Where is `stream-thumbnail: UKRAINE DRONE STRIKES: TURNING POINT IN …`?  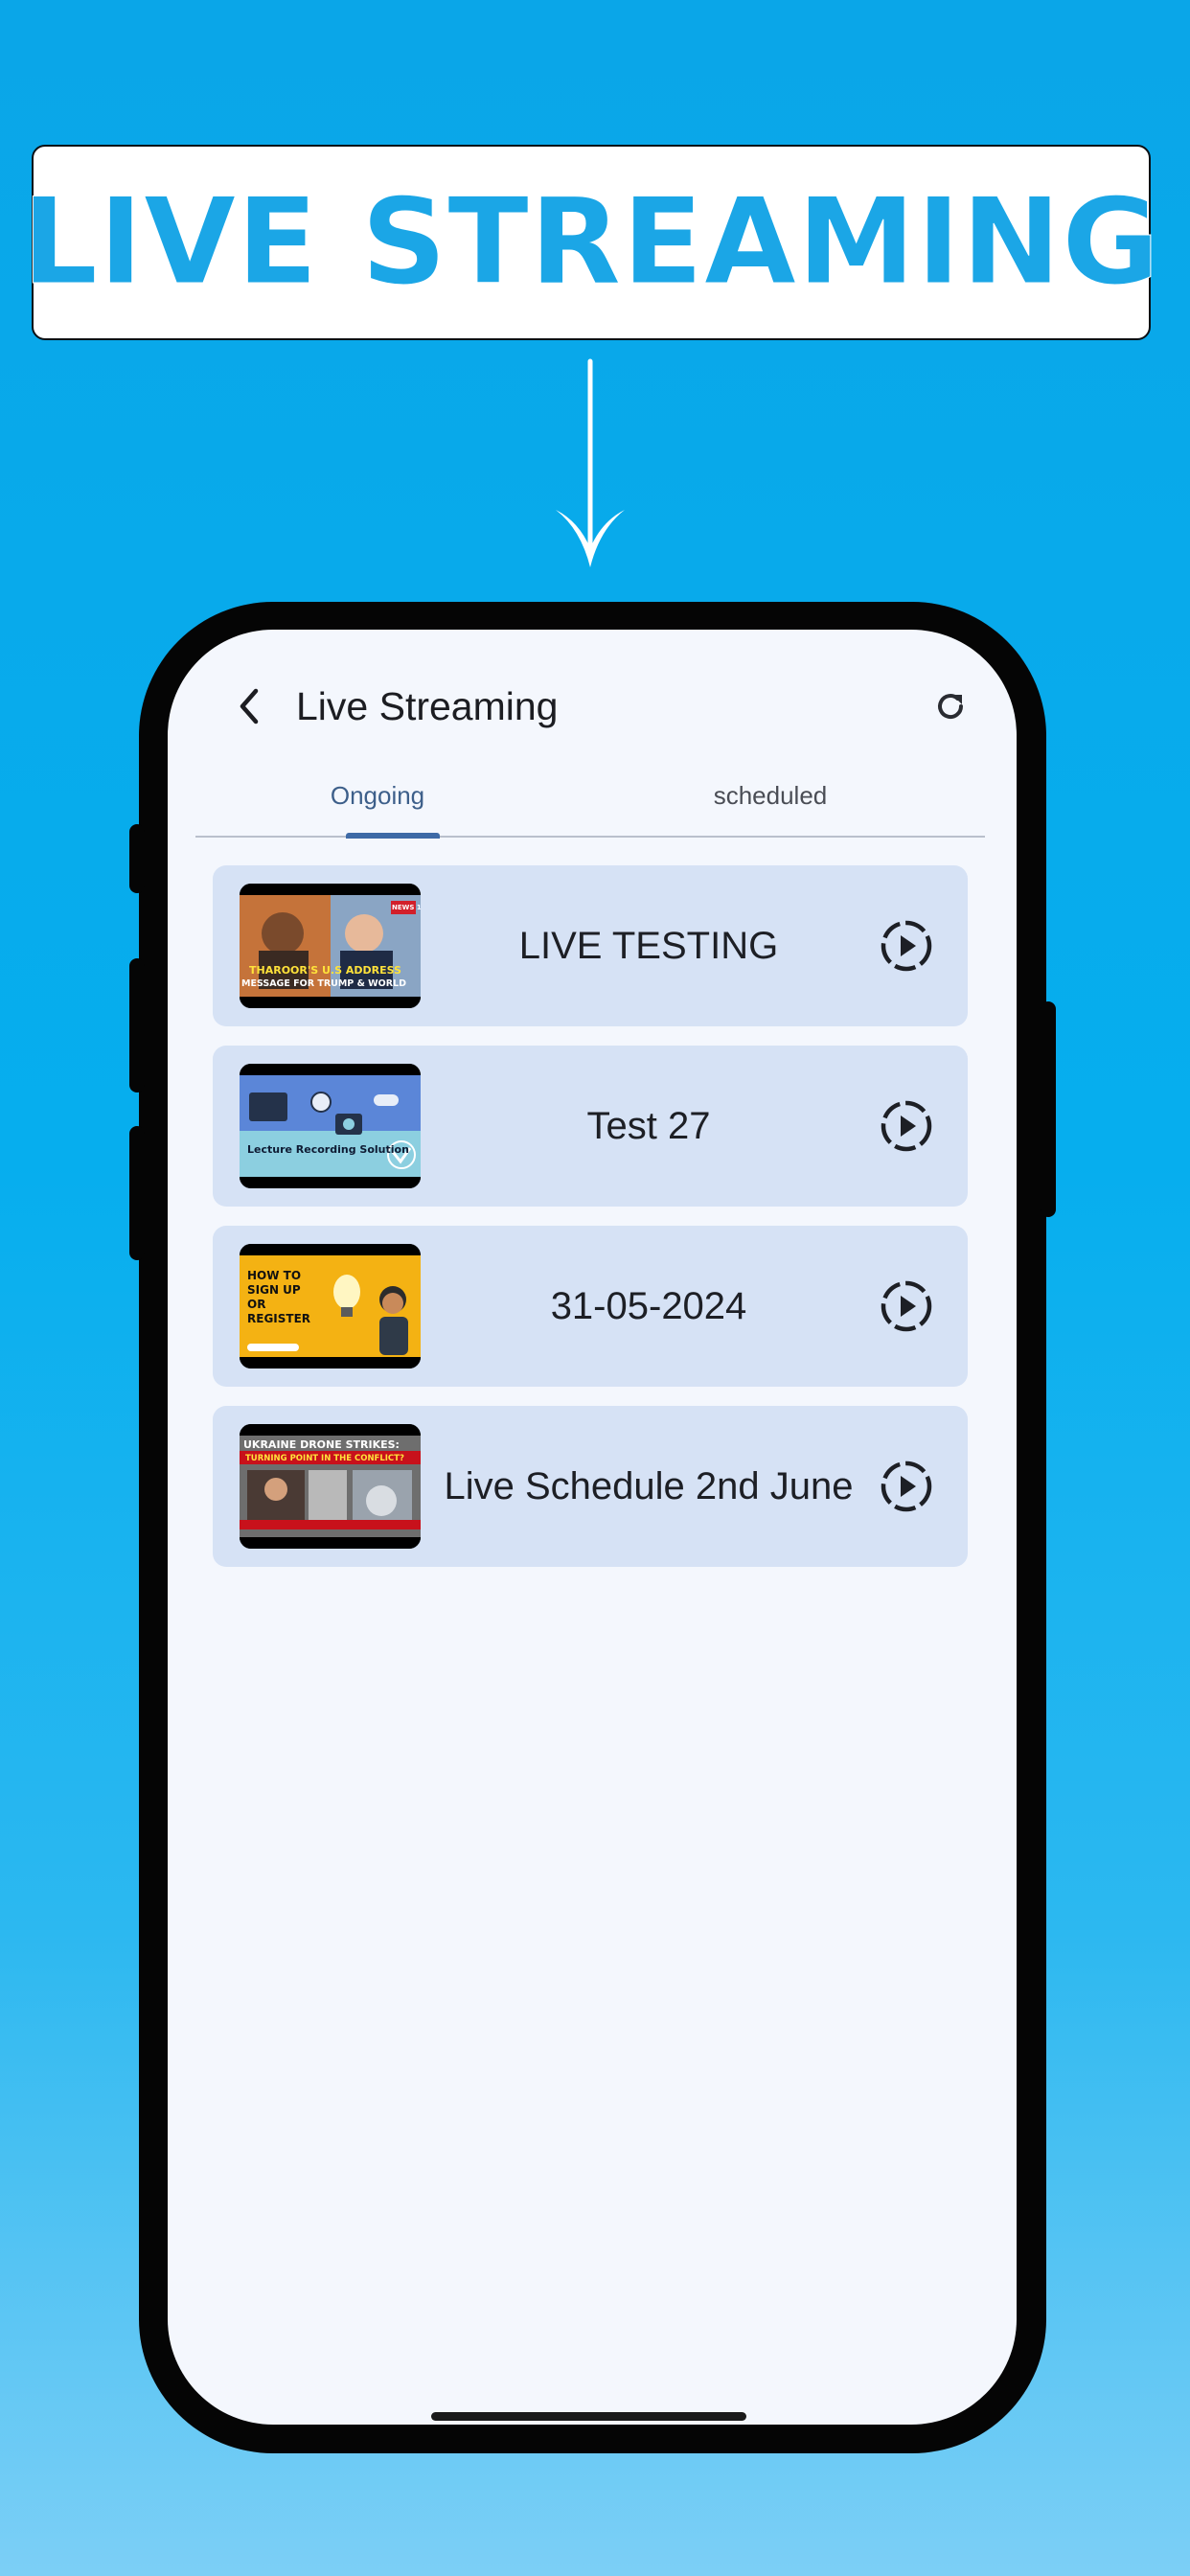 stream-thumbnail: UKRAINE DRONE STRIKES: TURNING POINT IN … is located at coordinates (331, 1486).